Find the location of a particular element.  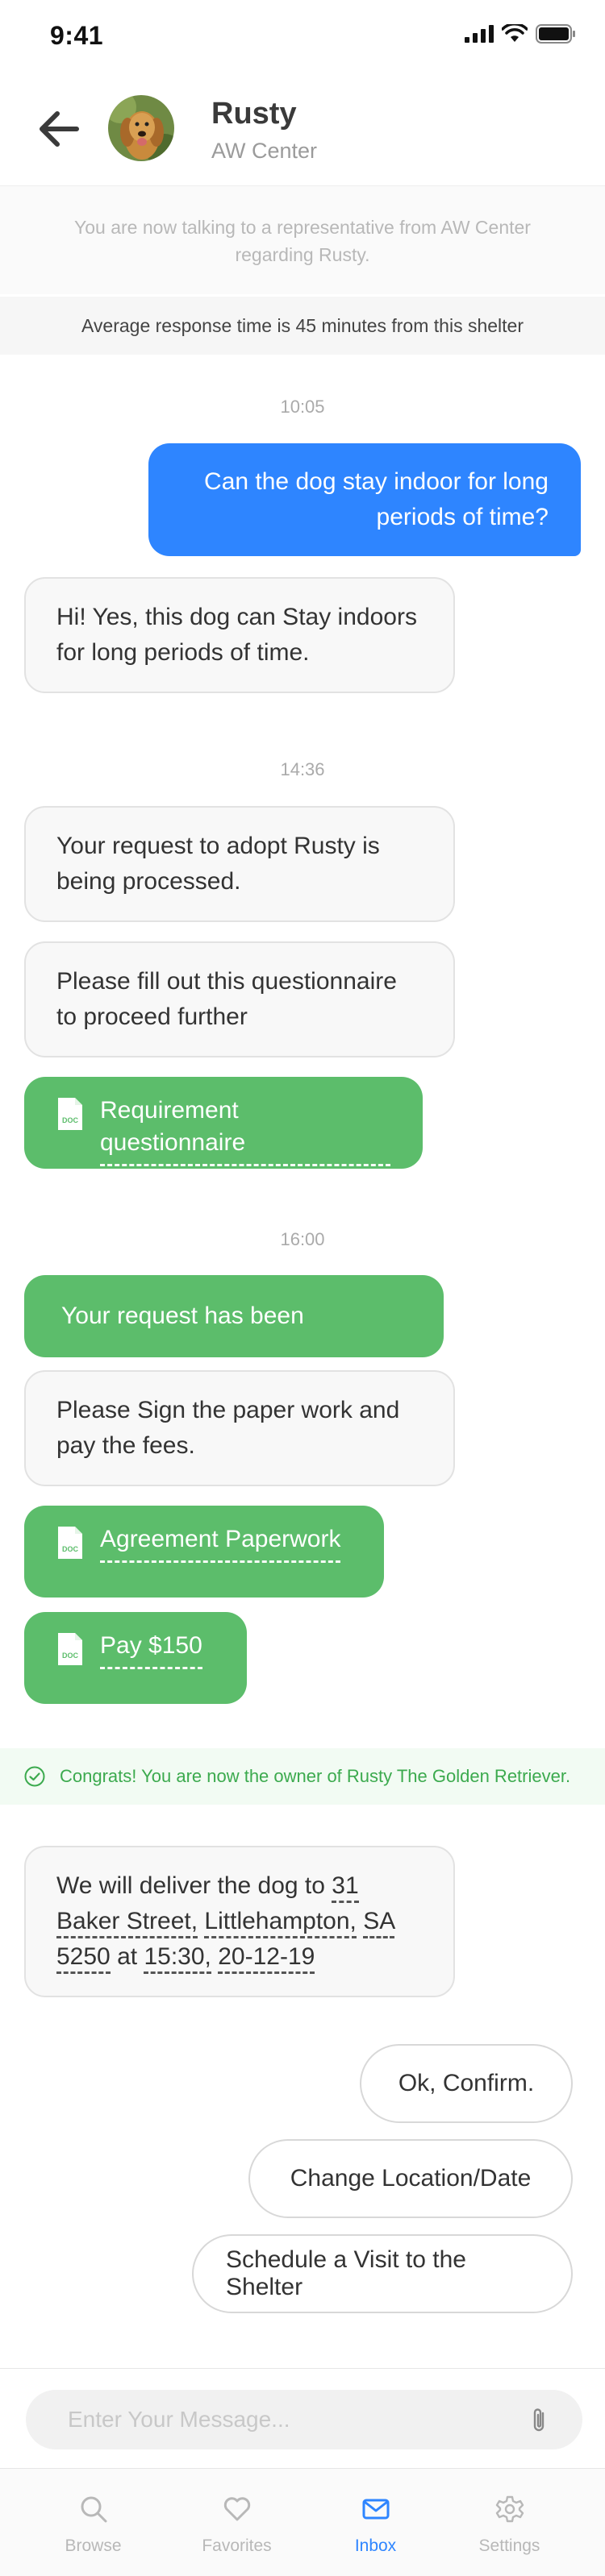

delivery-address: SA is located at coordinates (378, 1923).